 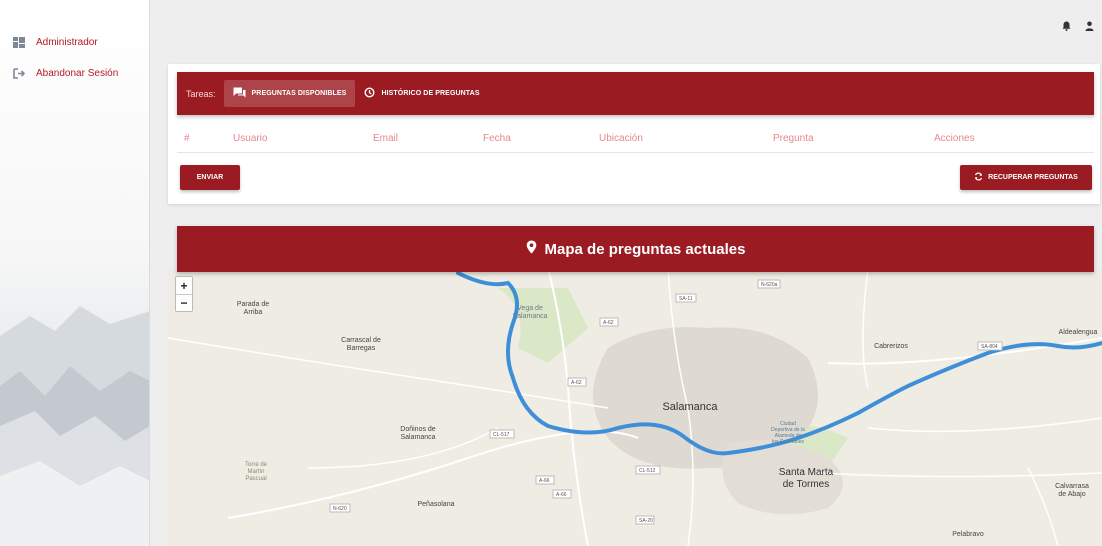 I want to click on place-label: Aldealengua, so click(x=1078, y=332).